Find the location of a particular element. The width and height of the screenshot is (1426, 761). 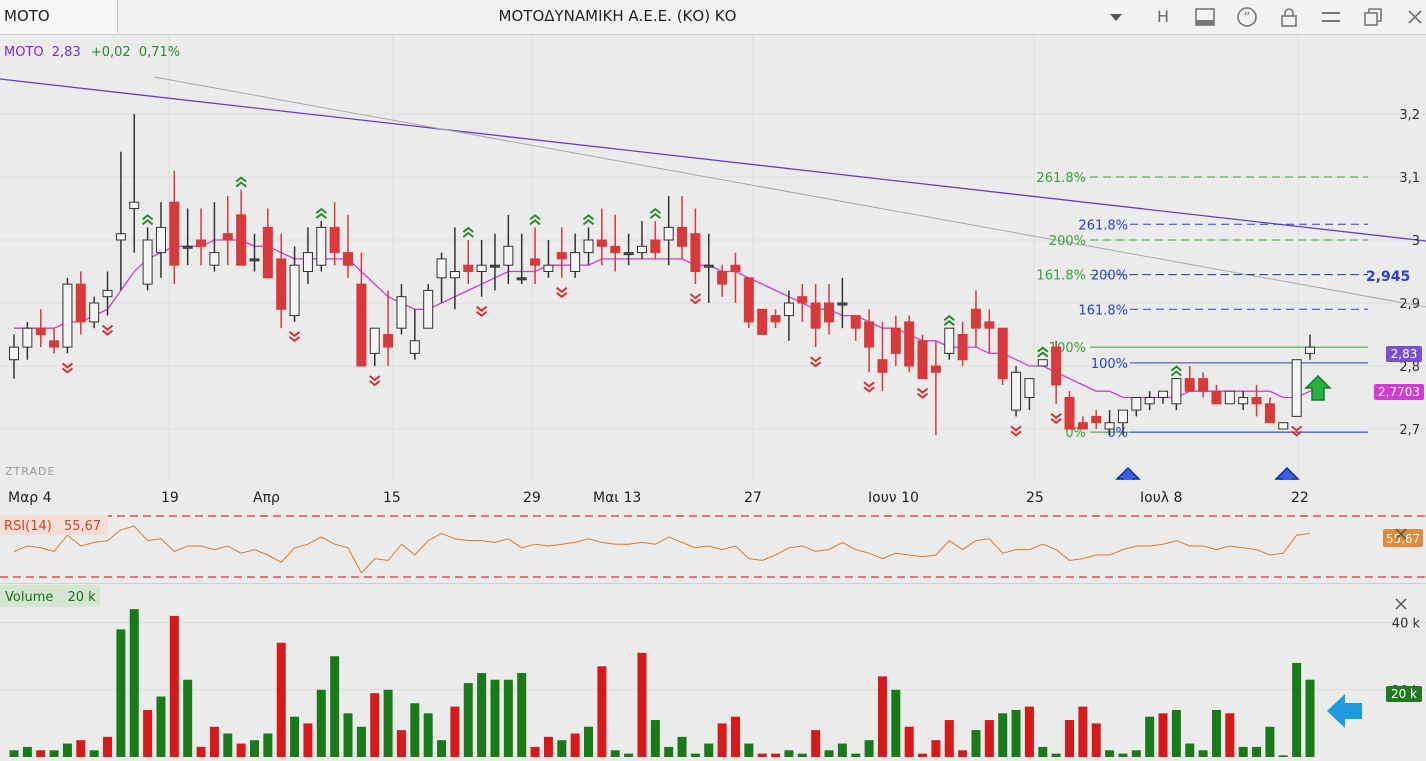

time-axis-label: 29 is located at coordinates (532, 498).